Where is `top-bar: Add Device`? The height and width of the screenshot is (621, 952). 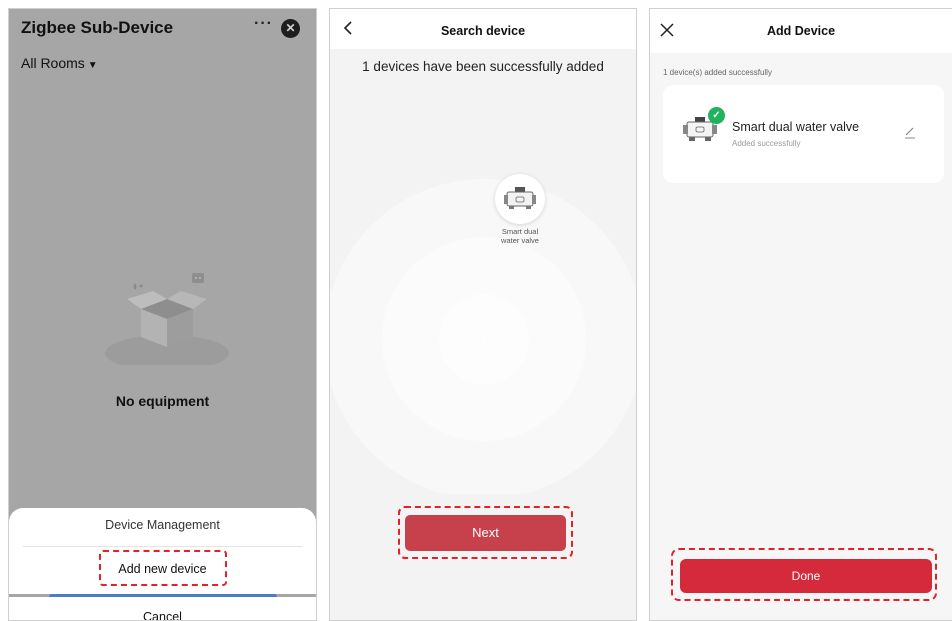
top-bar: Add Device is located at coordinates (801, 31).